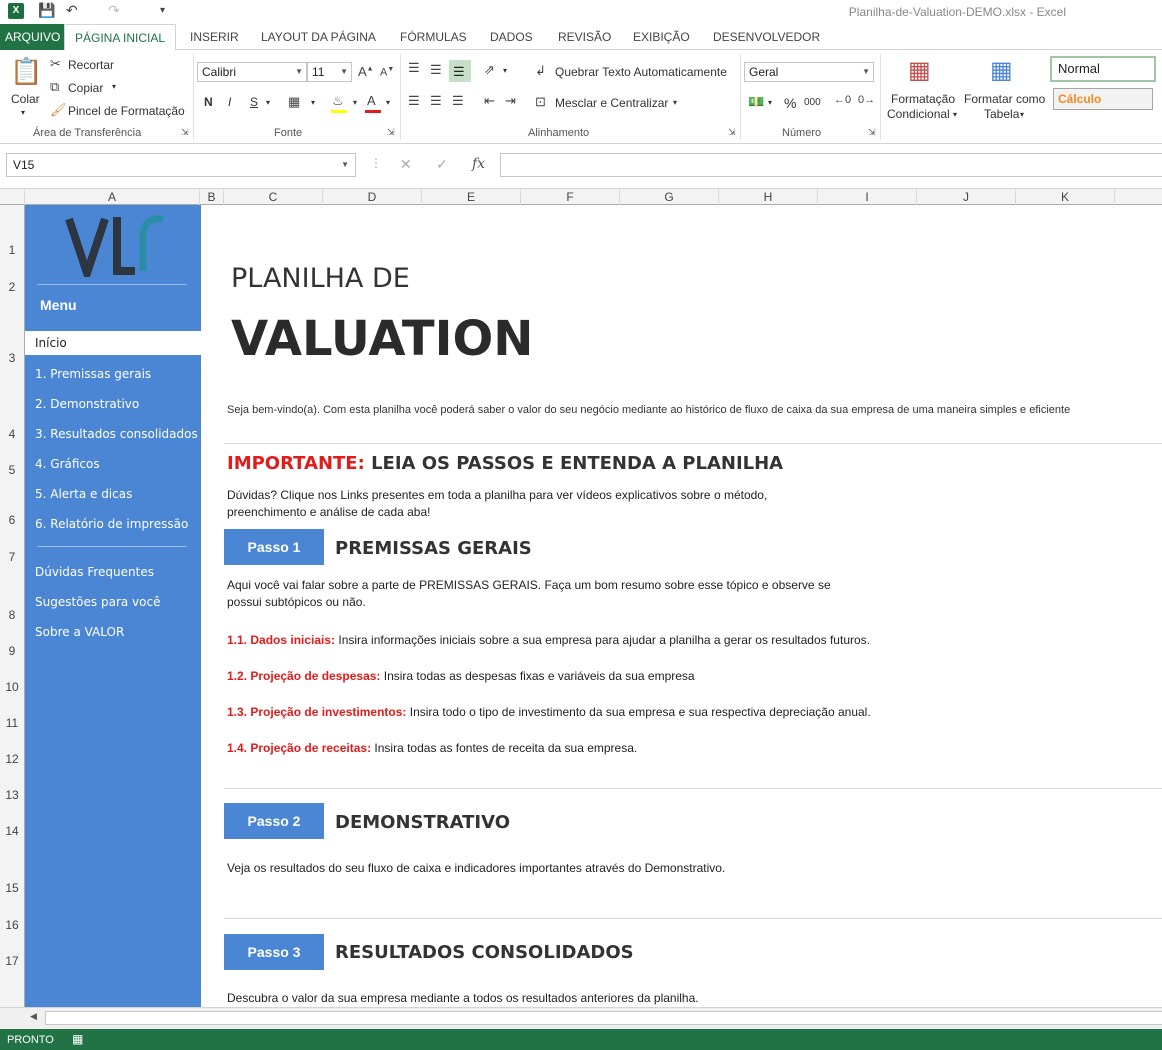 The image size is (1162, 1050). I want to click on align-right-icon: ☰, so click(458, 101).